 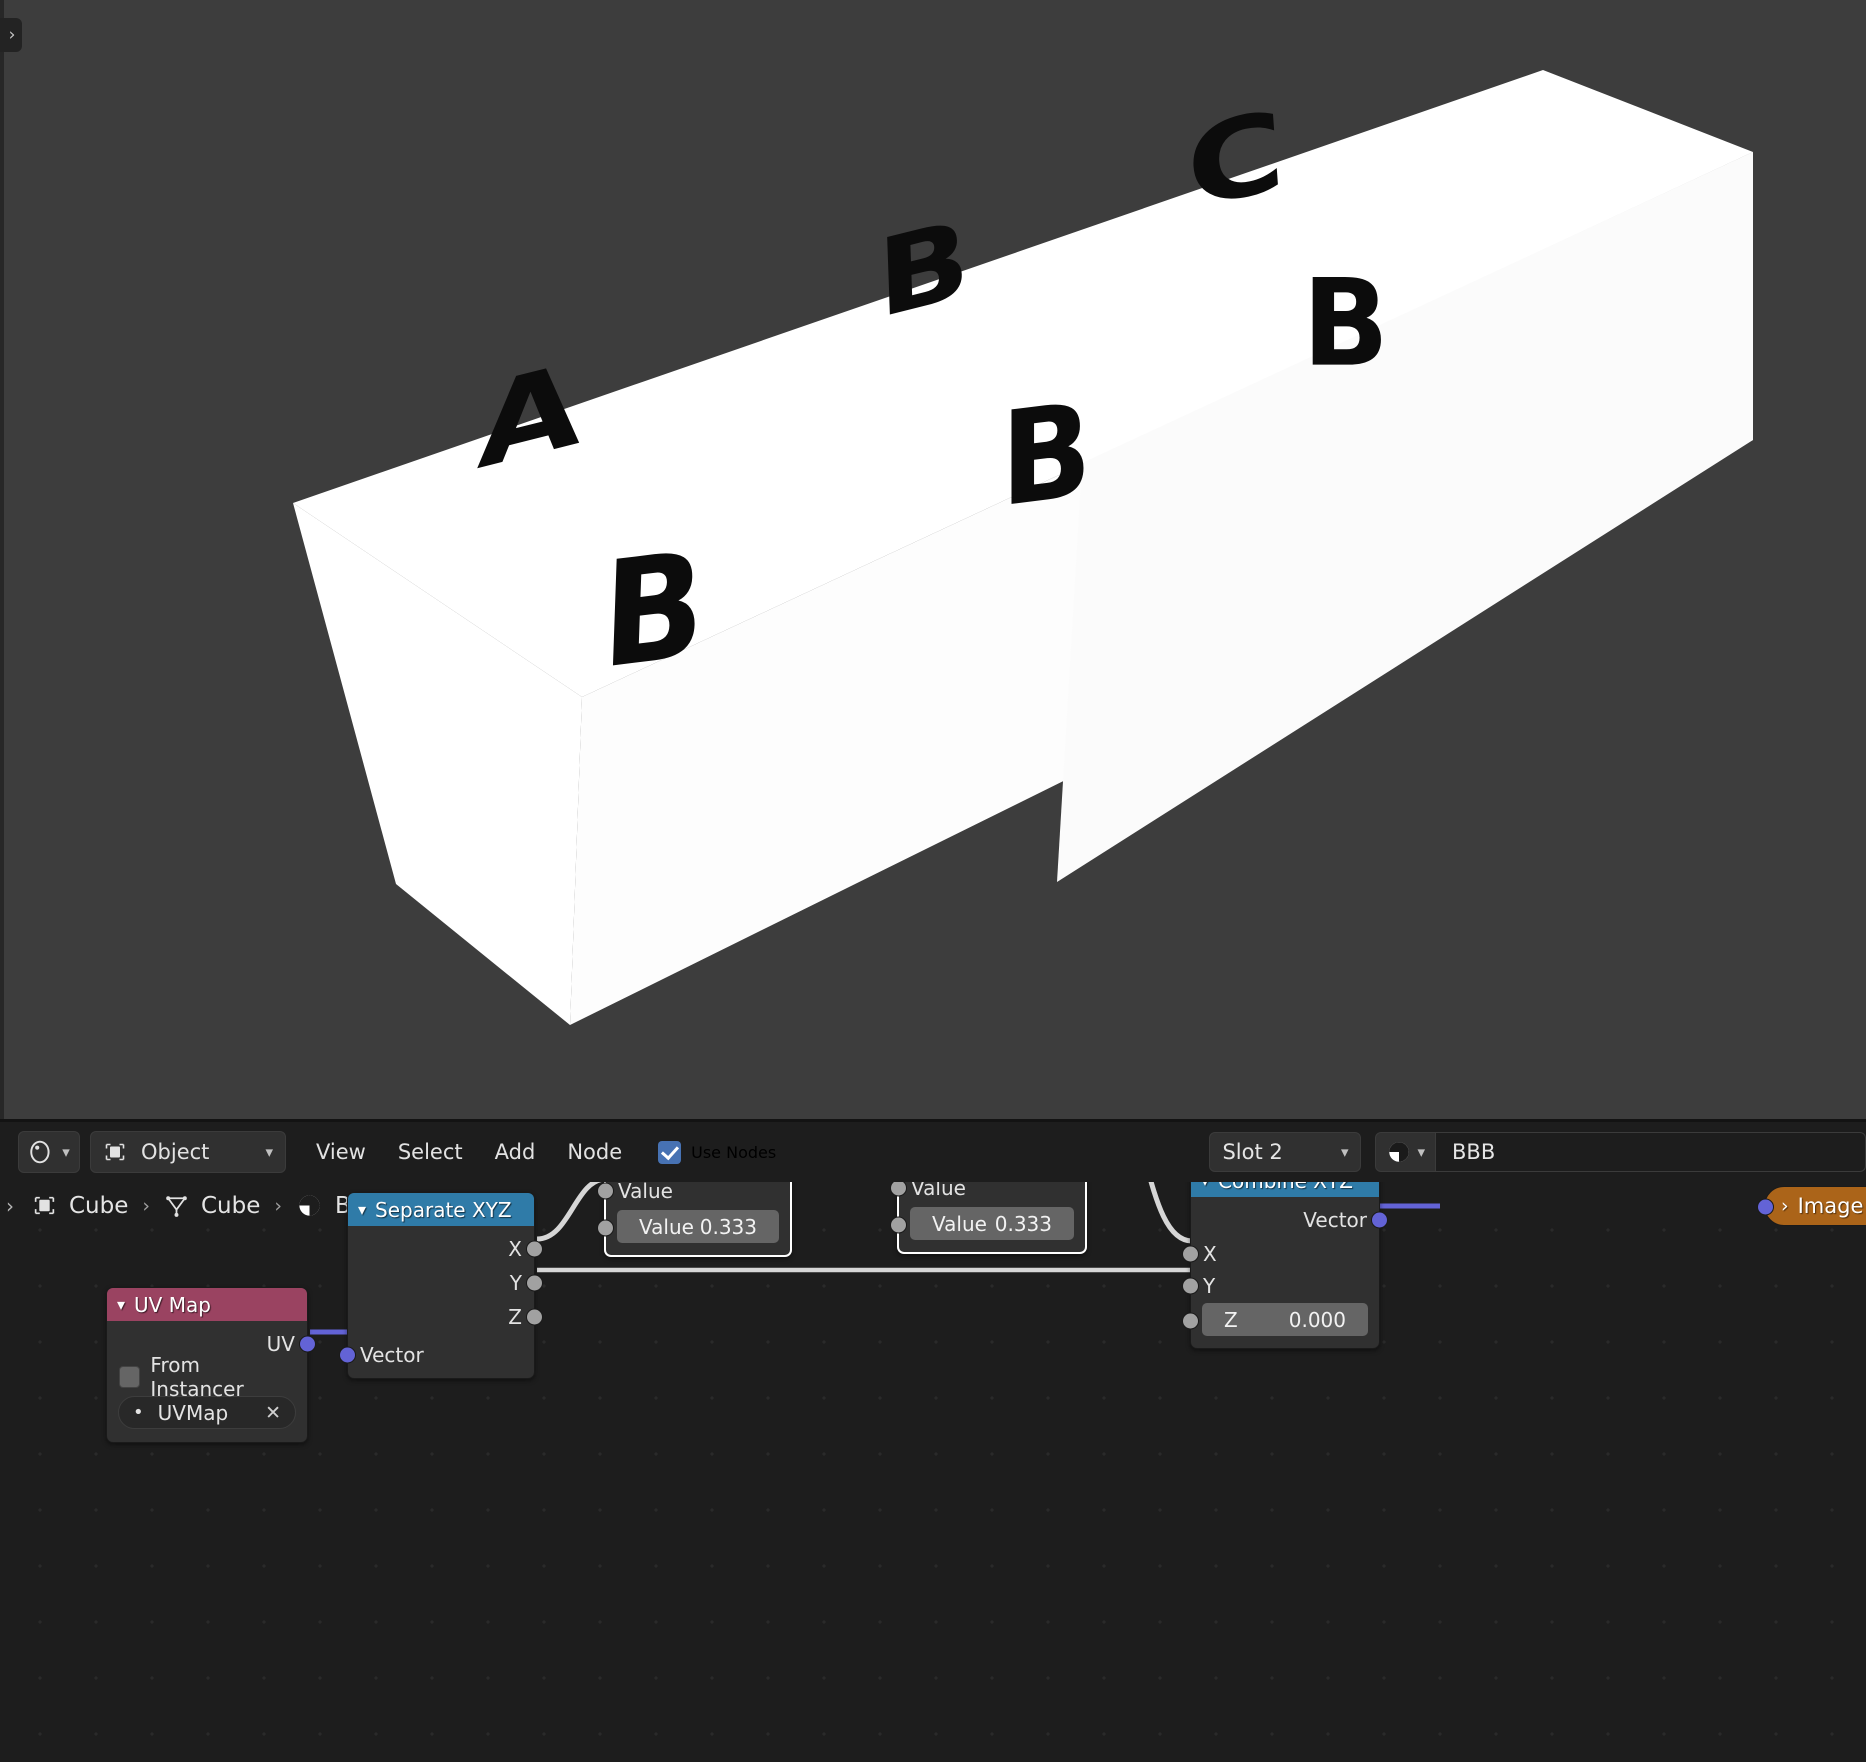 I want to click on node-separate-xyz: ▾ Separate XYZ X Y Z Vector, so click(x=441, y=1285).